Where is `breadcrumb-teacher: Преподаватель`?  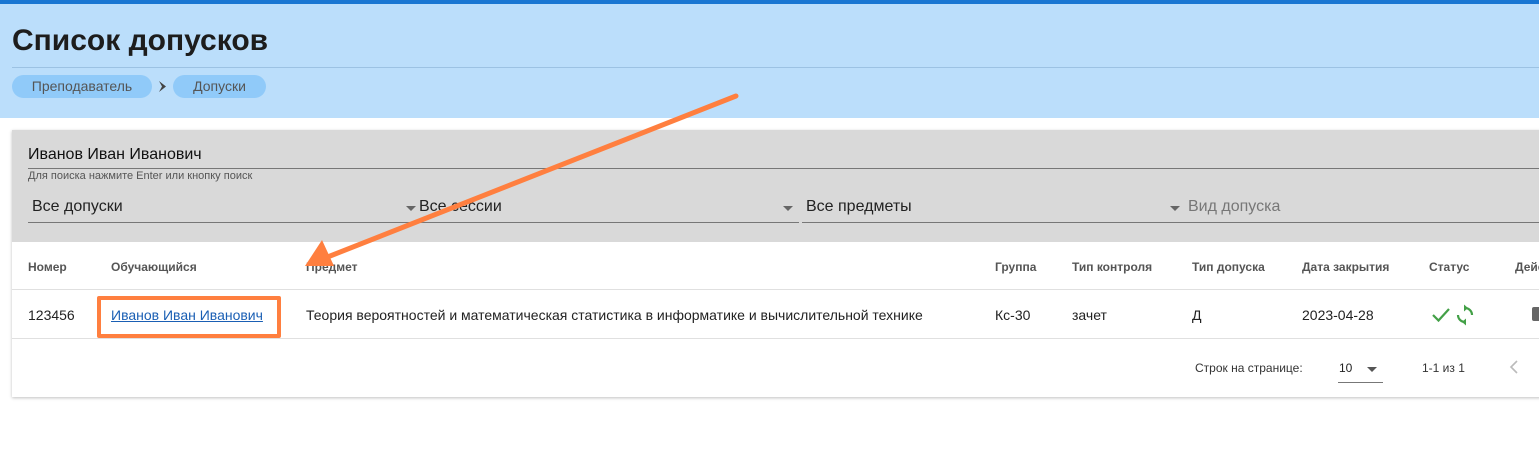 breadcrumb-teacher: Преподаватель is located at coordinates (82, 86).